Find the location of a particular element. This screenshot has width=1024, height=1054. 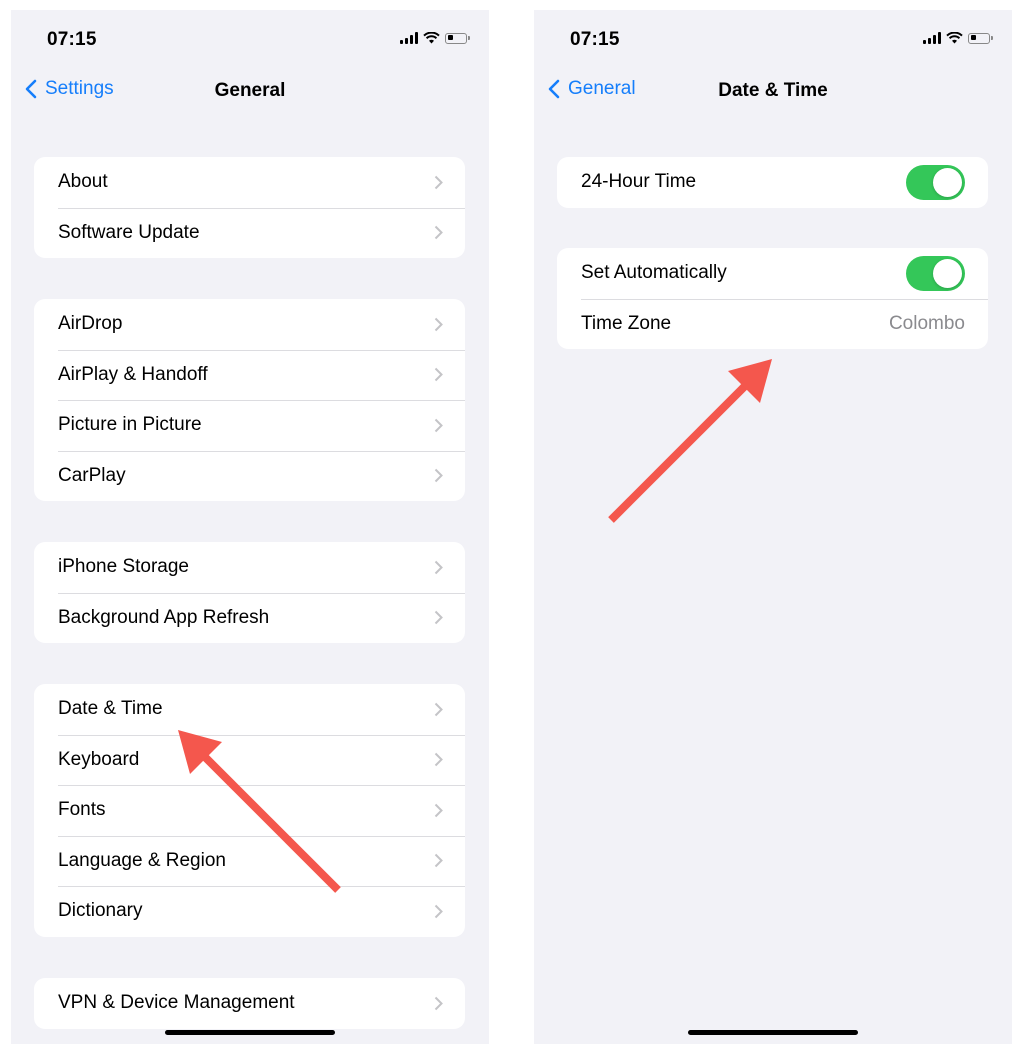

list-item-label: Date & Time is located at coordinates (110, 709).